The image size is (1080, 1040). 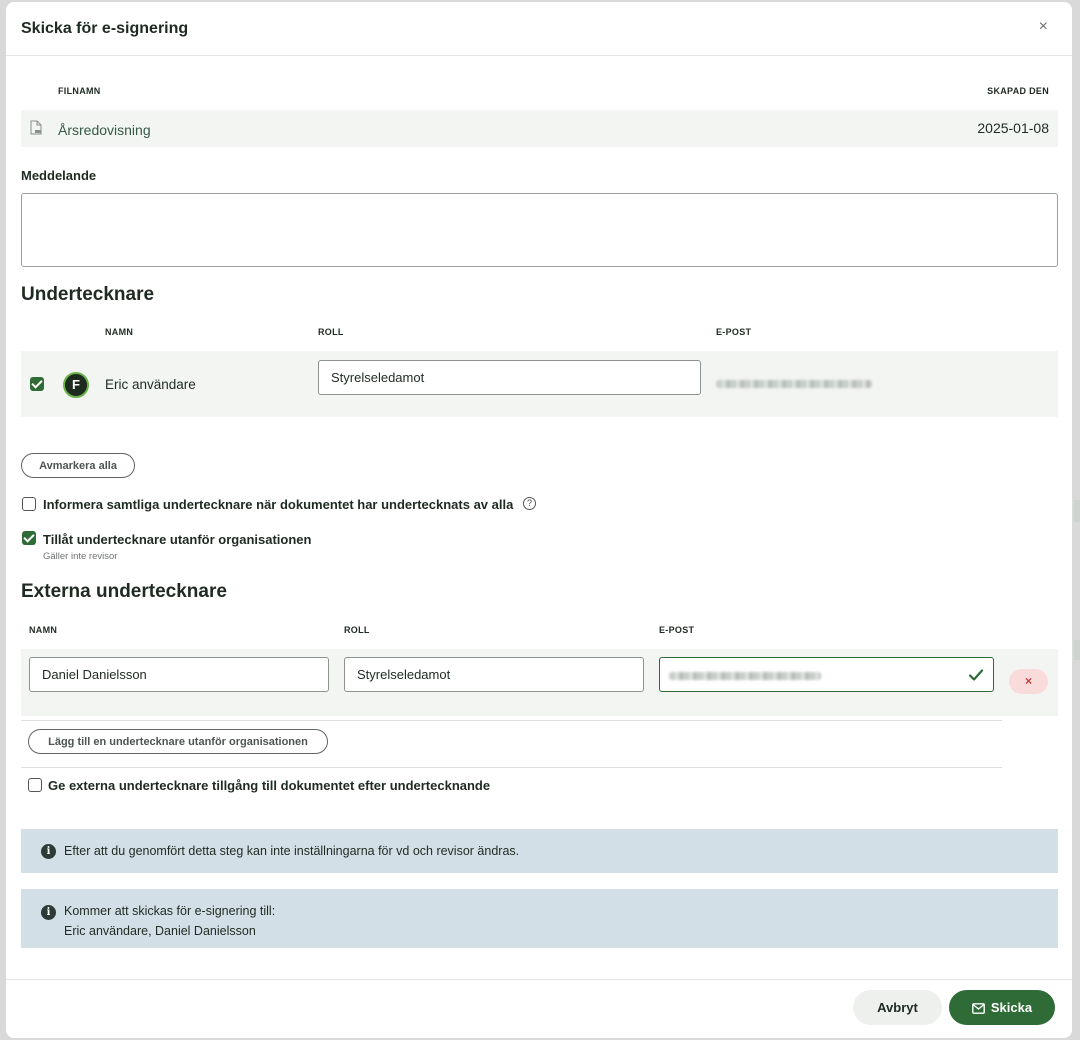 What do you see at coordinates (78, 465) in the screenshot?
I see `deselect-all-button: Avmarkera alla` at bounding box center [78, 465].